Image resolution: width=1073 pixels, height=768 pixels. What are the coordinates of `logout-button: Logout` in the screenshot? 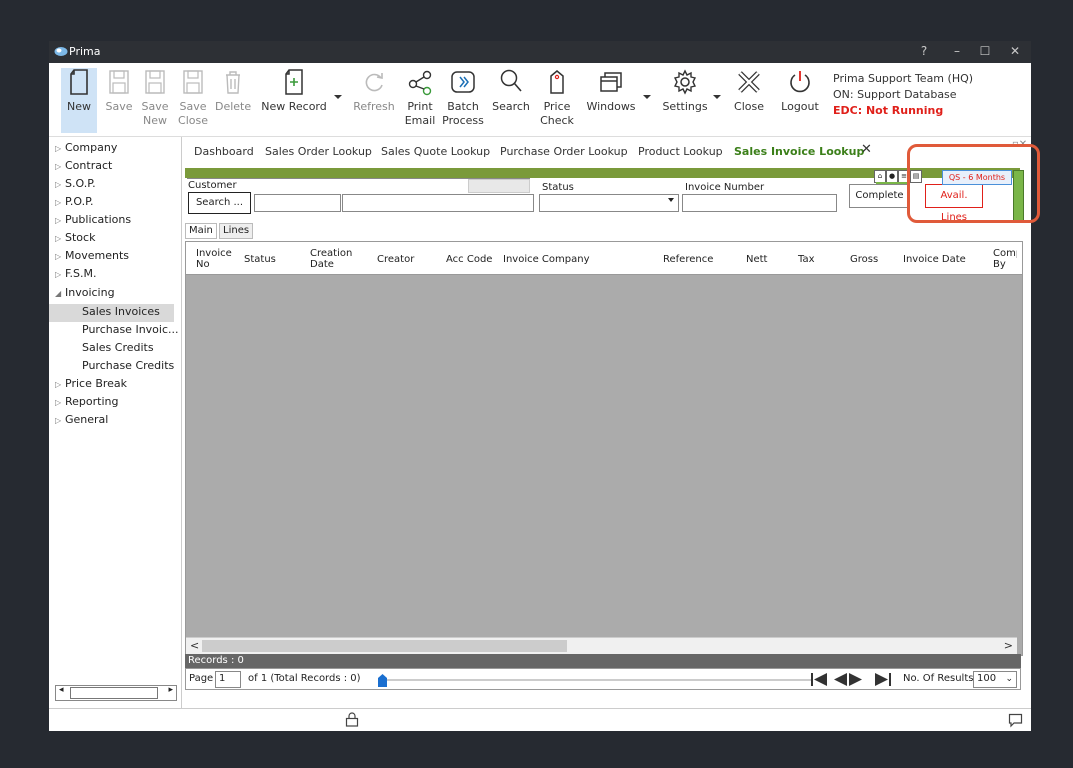 It's located at (800, 100).